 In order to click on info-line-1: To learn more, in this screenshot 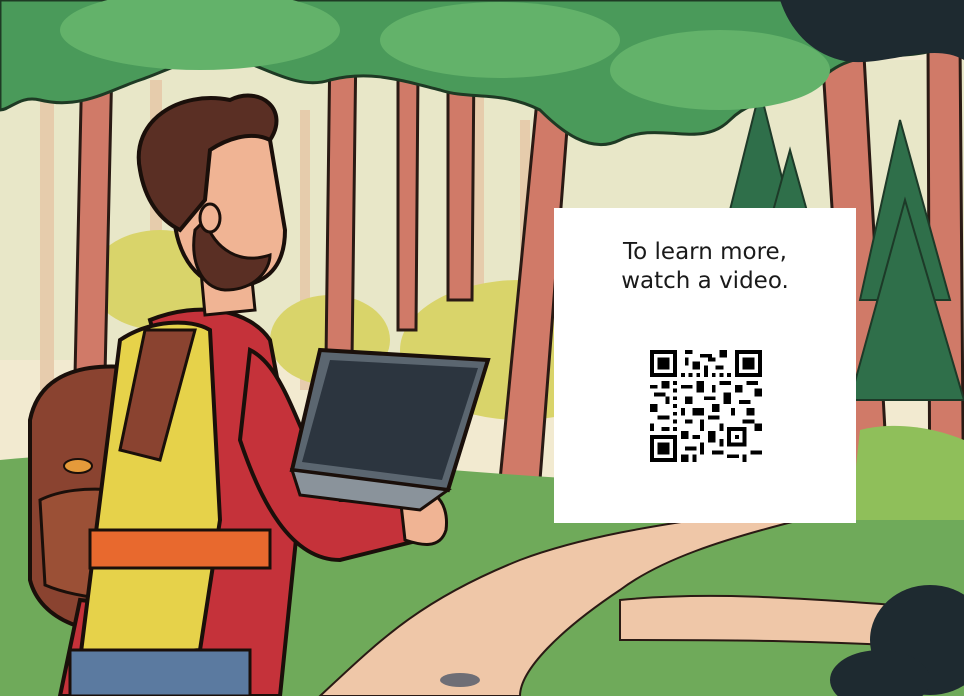, I will do `click(705, 252)`.